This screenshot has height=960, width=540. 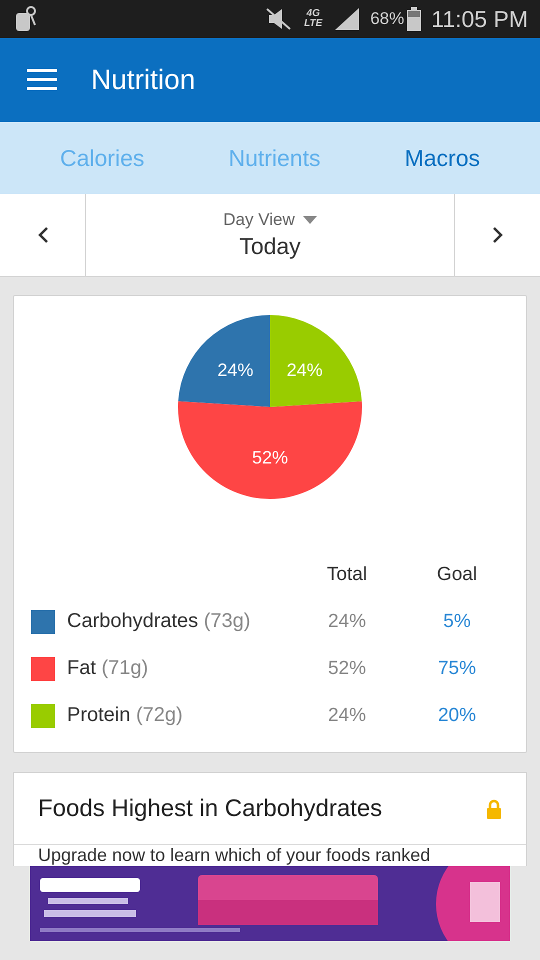 What do you see at coordinates (143, 80) in the screenshot?
I see `screen-title: Nutrition` at bounding box center [143, 80].